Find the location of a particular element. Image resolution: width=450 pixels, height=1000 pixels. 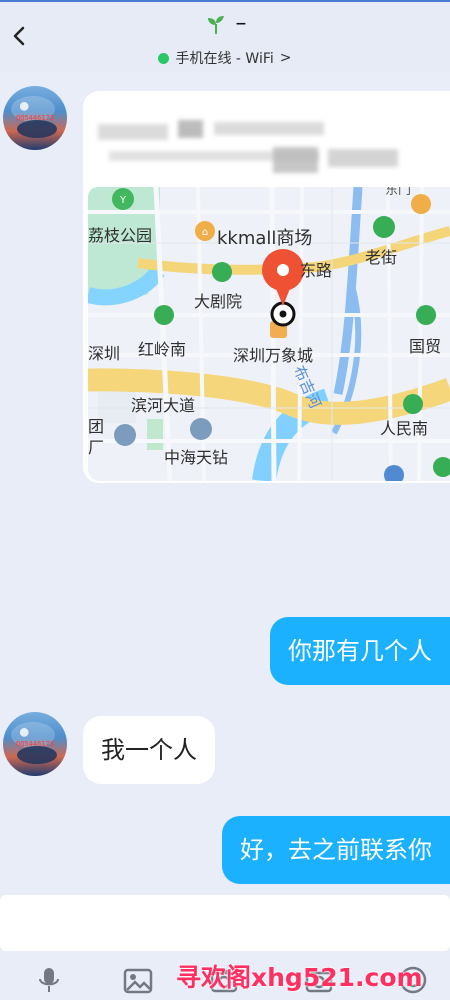

title-area: – 手机在线 - WiFi > is located at coordinates (225, 39).